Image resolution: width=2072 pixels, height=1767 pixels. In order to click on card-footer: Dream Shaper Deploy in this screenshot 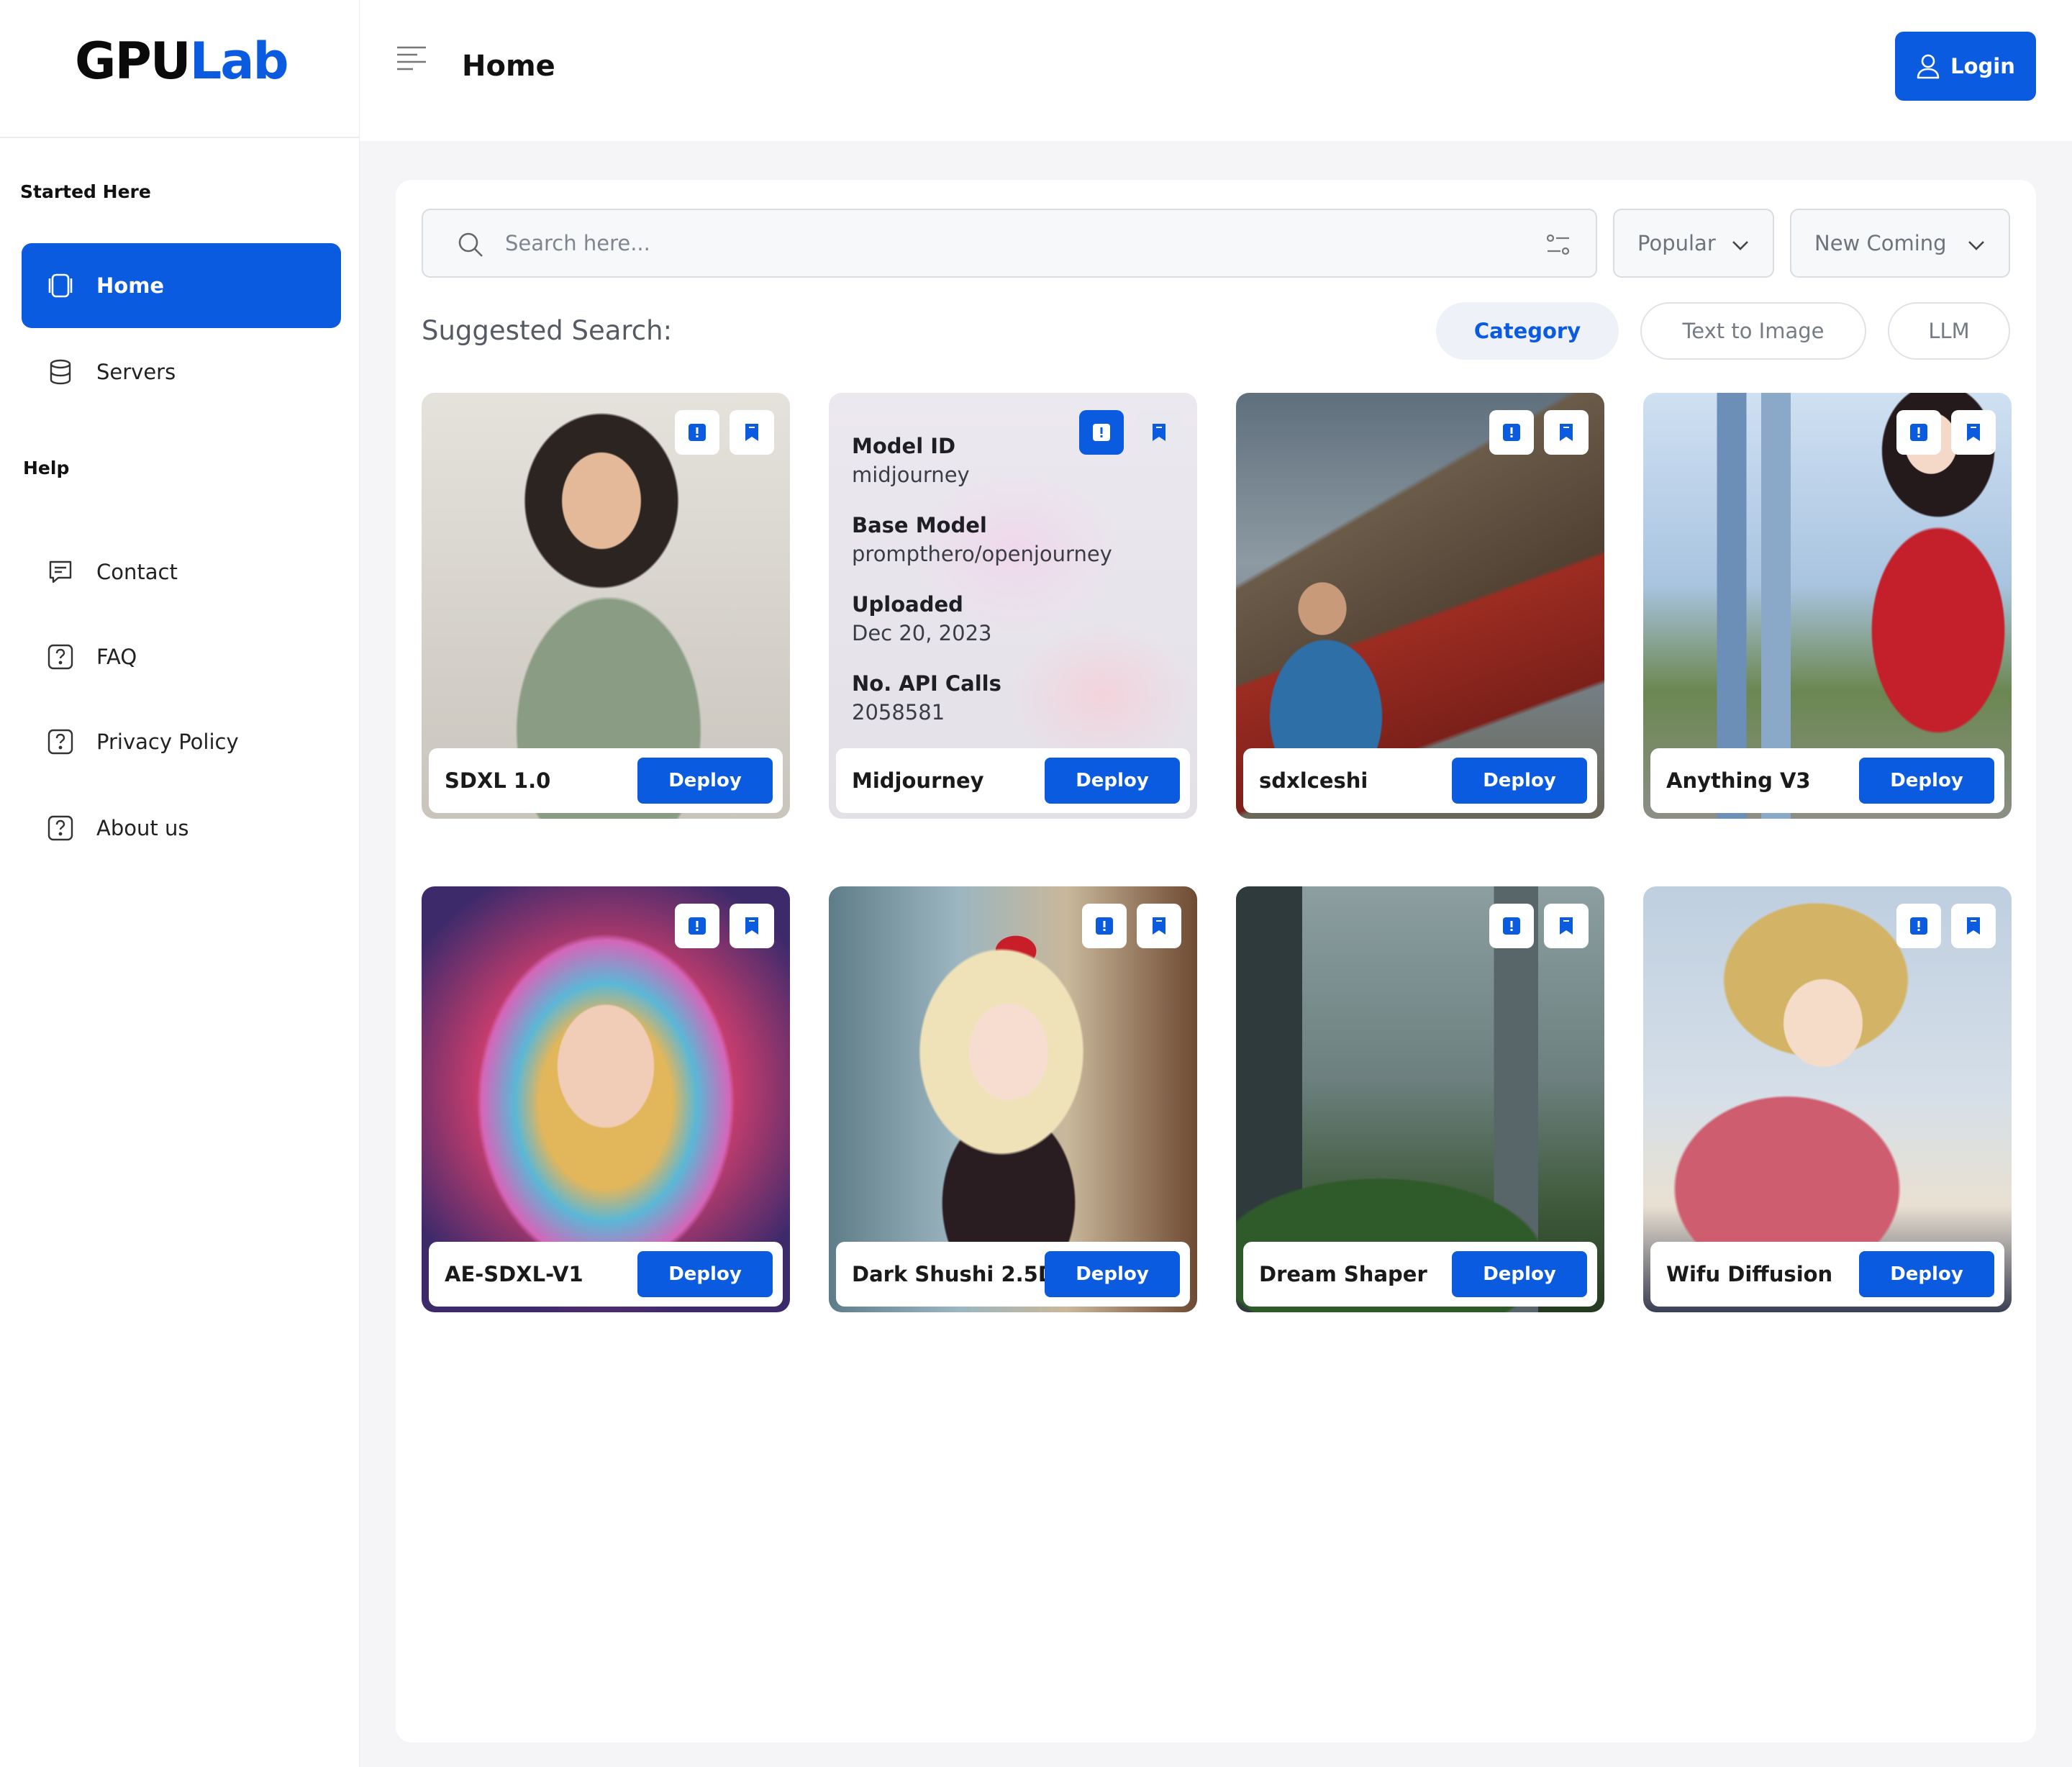, I will do `click(1420, 1274)`.